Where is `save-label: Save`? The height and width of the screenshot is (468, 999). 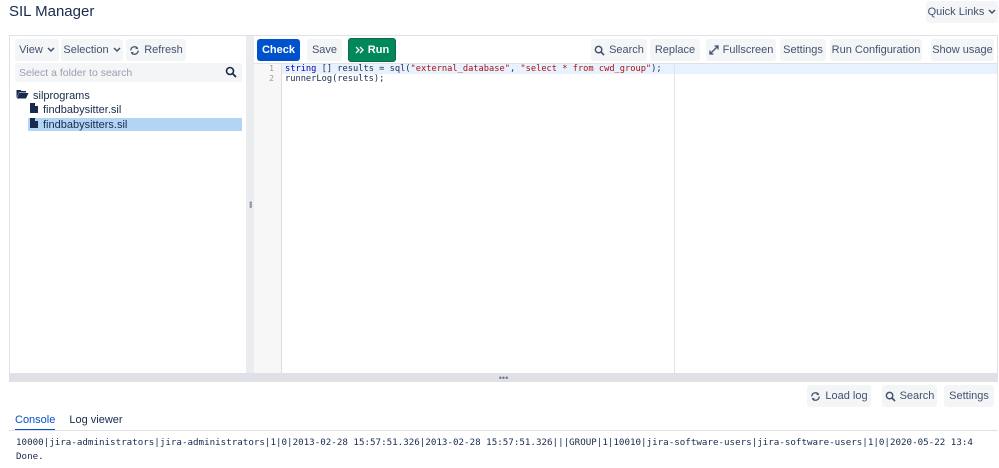 save-label: Save is located at coordinates (324, 50).